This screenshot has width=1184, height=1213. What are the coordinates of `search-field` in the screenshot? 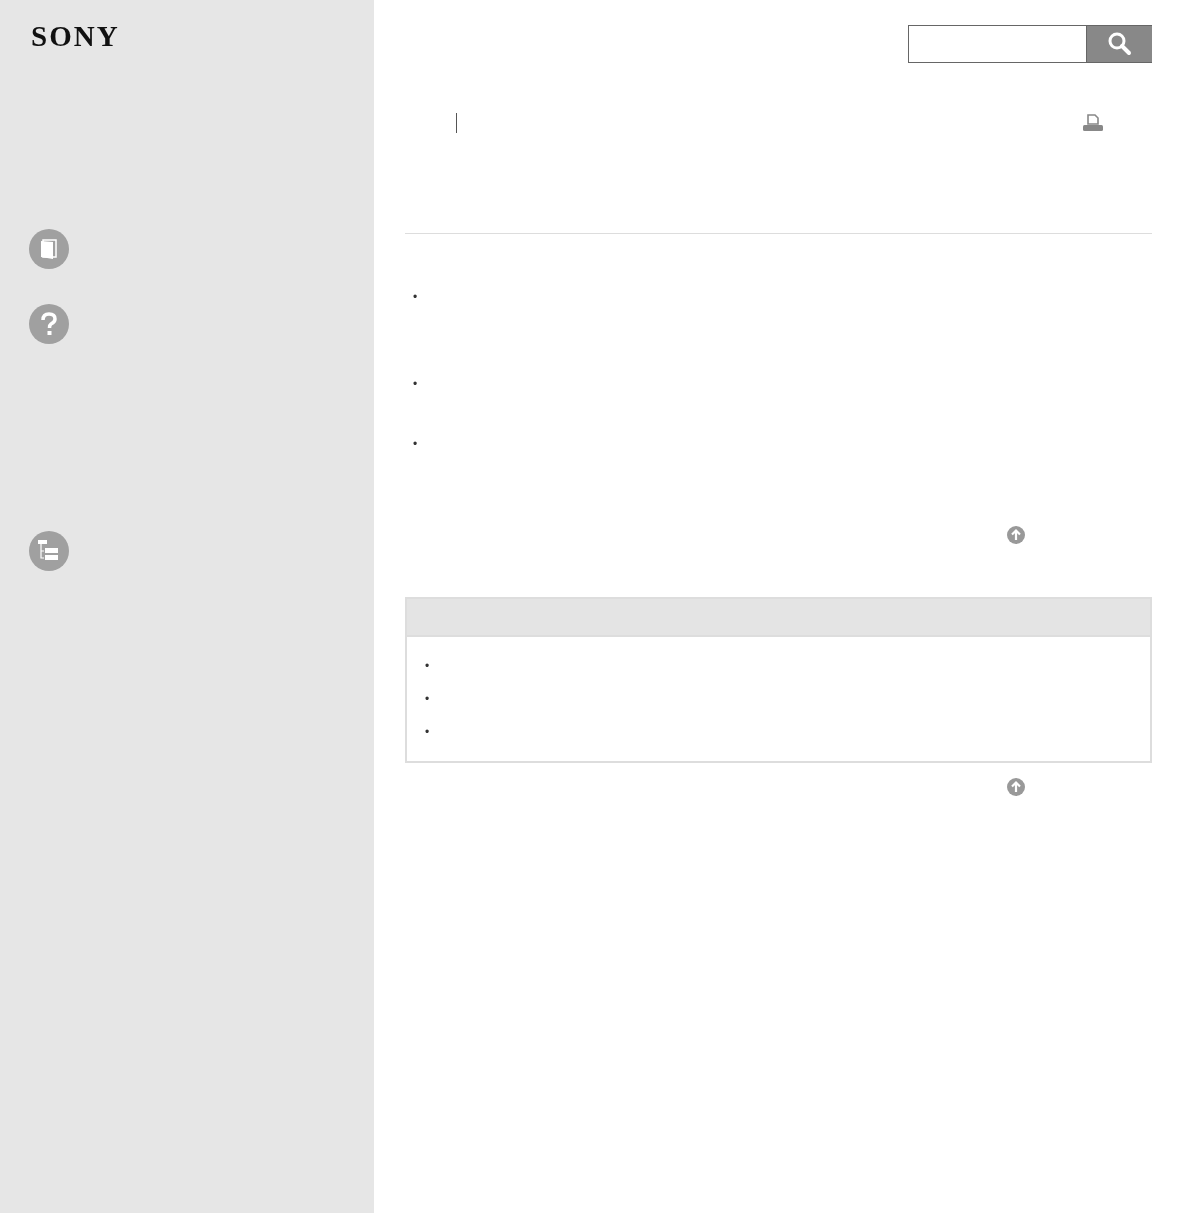 It's located at (997, 44).